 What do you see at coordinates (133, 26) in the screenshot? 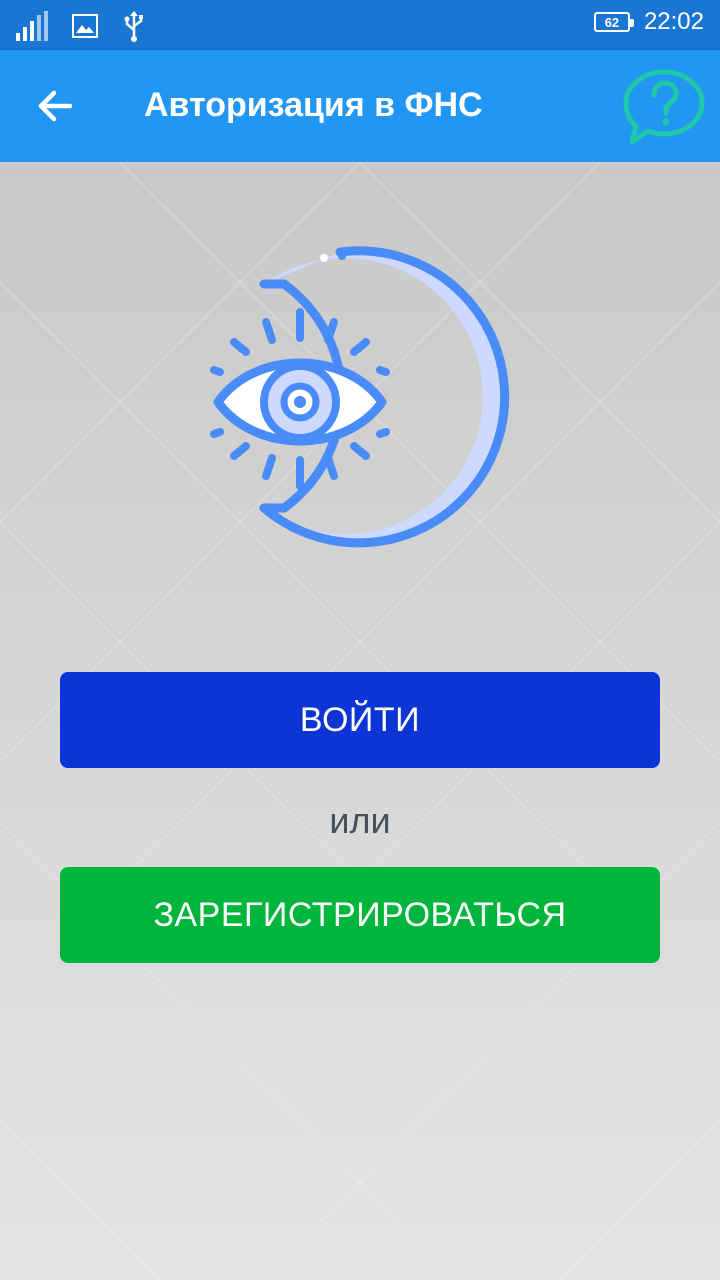
I see `usb-icon` at bounding box center [133, 26].